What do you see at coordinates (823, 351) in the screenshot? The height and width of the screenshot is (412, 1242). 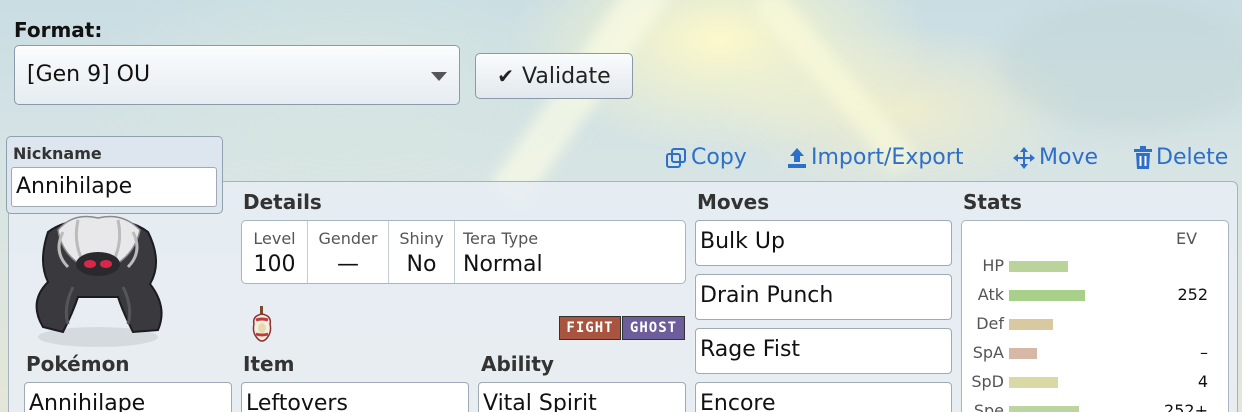 I see `move-slot-3: Rage Fist` at bounding box center [823, 351].